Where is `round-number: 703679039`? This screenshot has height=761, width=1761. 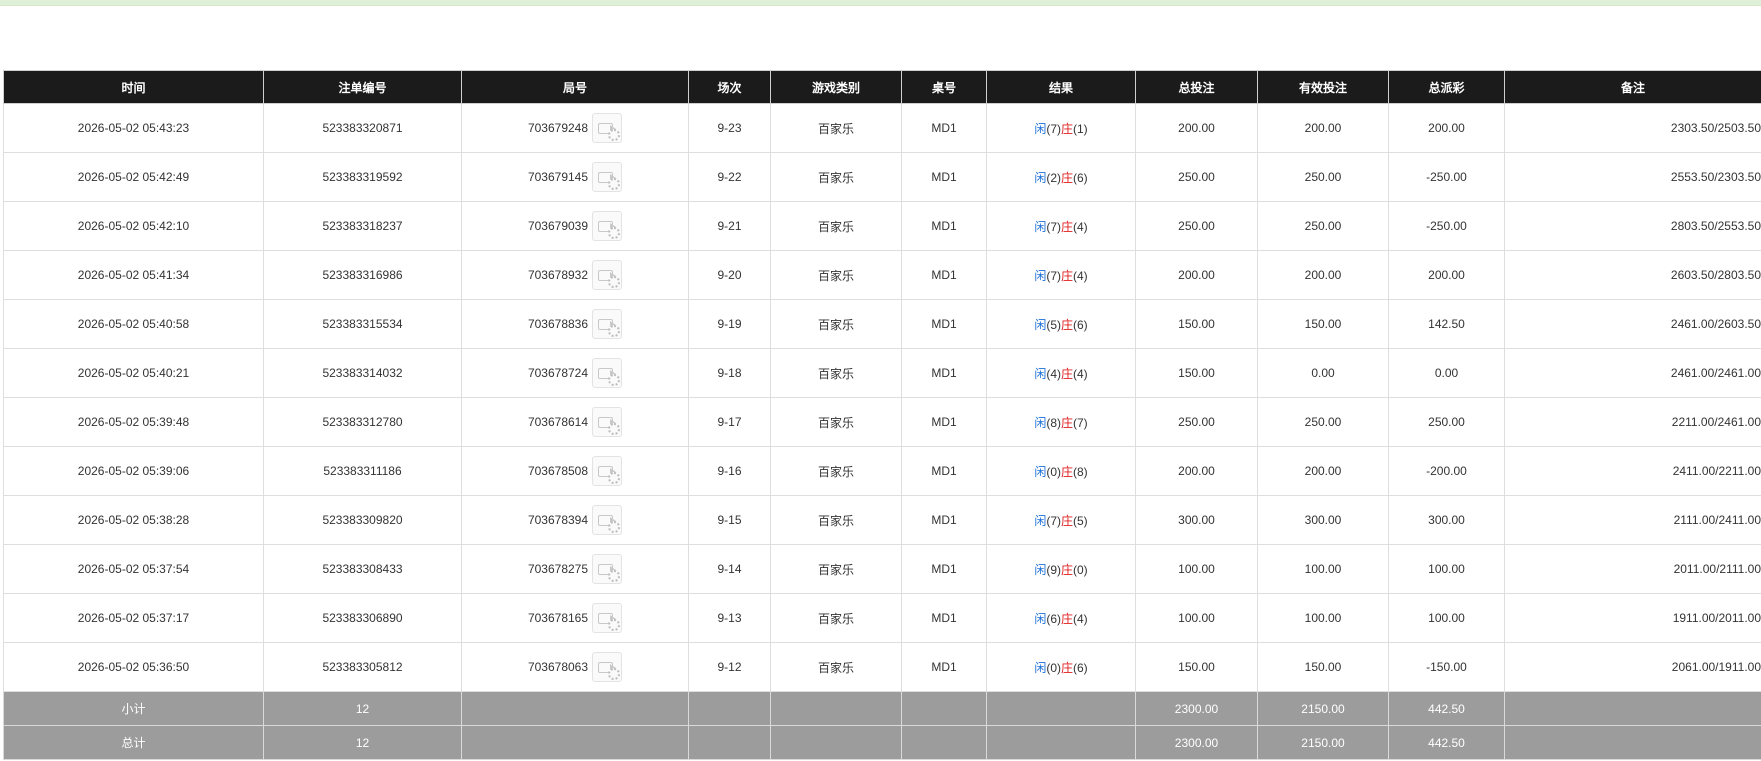
round-number: 703679039 is located at coordinates (558, 226).